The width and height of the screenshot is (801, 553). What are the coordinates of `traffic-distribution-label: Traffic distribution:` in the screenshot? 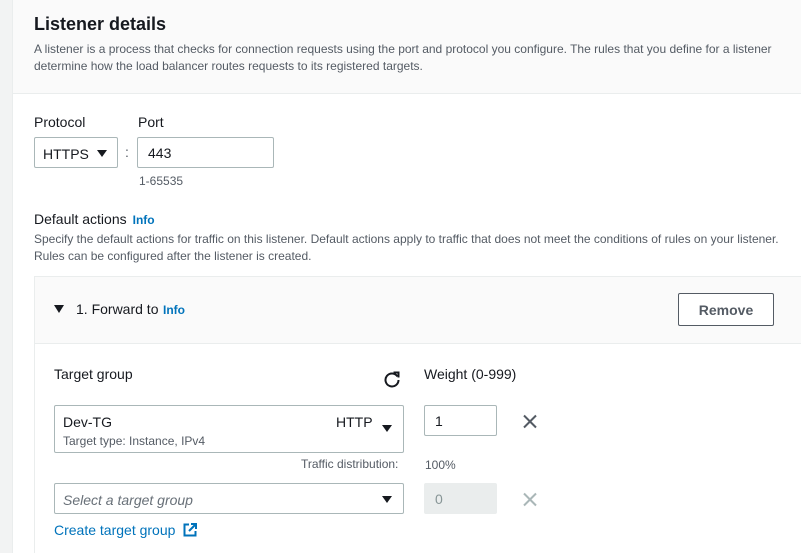 It's located at (350, 464).